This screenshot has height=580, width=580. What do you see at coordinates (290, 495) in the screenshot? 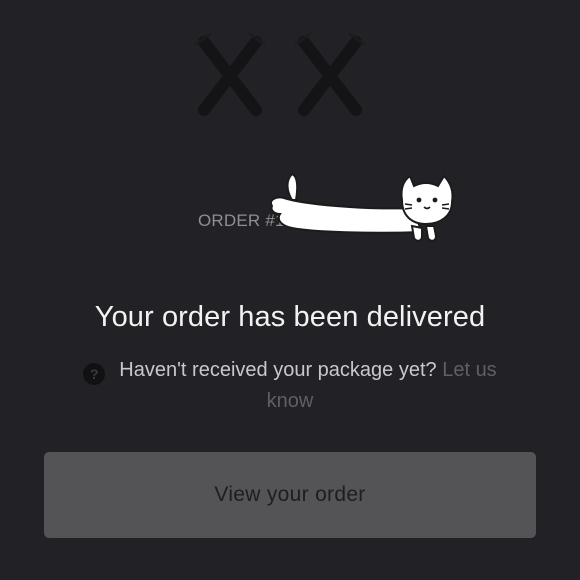
I see `view-order-button: View your order` at bounding box center [290, 495].